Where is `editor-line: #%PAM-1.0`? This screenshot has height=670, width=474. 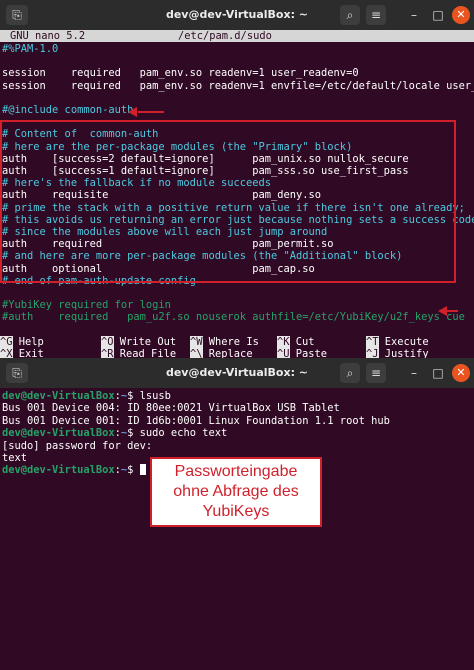 editor-line: #%PAM-1.0 is located at coordinates (30, 49).